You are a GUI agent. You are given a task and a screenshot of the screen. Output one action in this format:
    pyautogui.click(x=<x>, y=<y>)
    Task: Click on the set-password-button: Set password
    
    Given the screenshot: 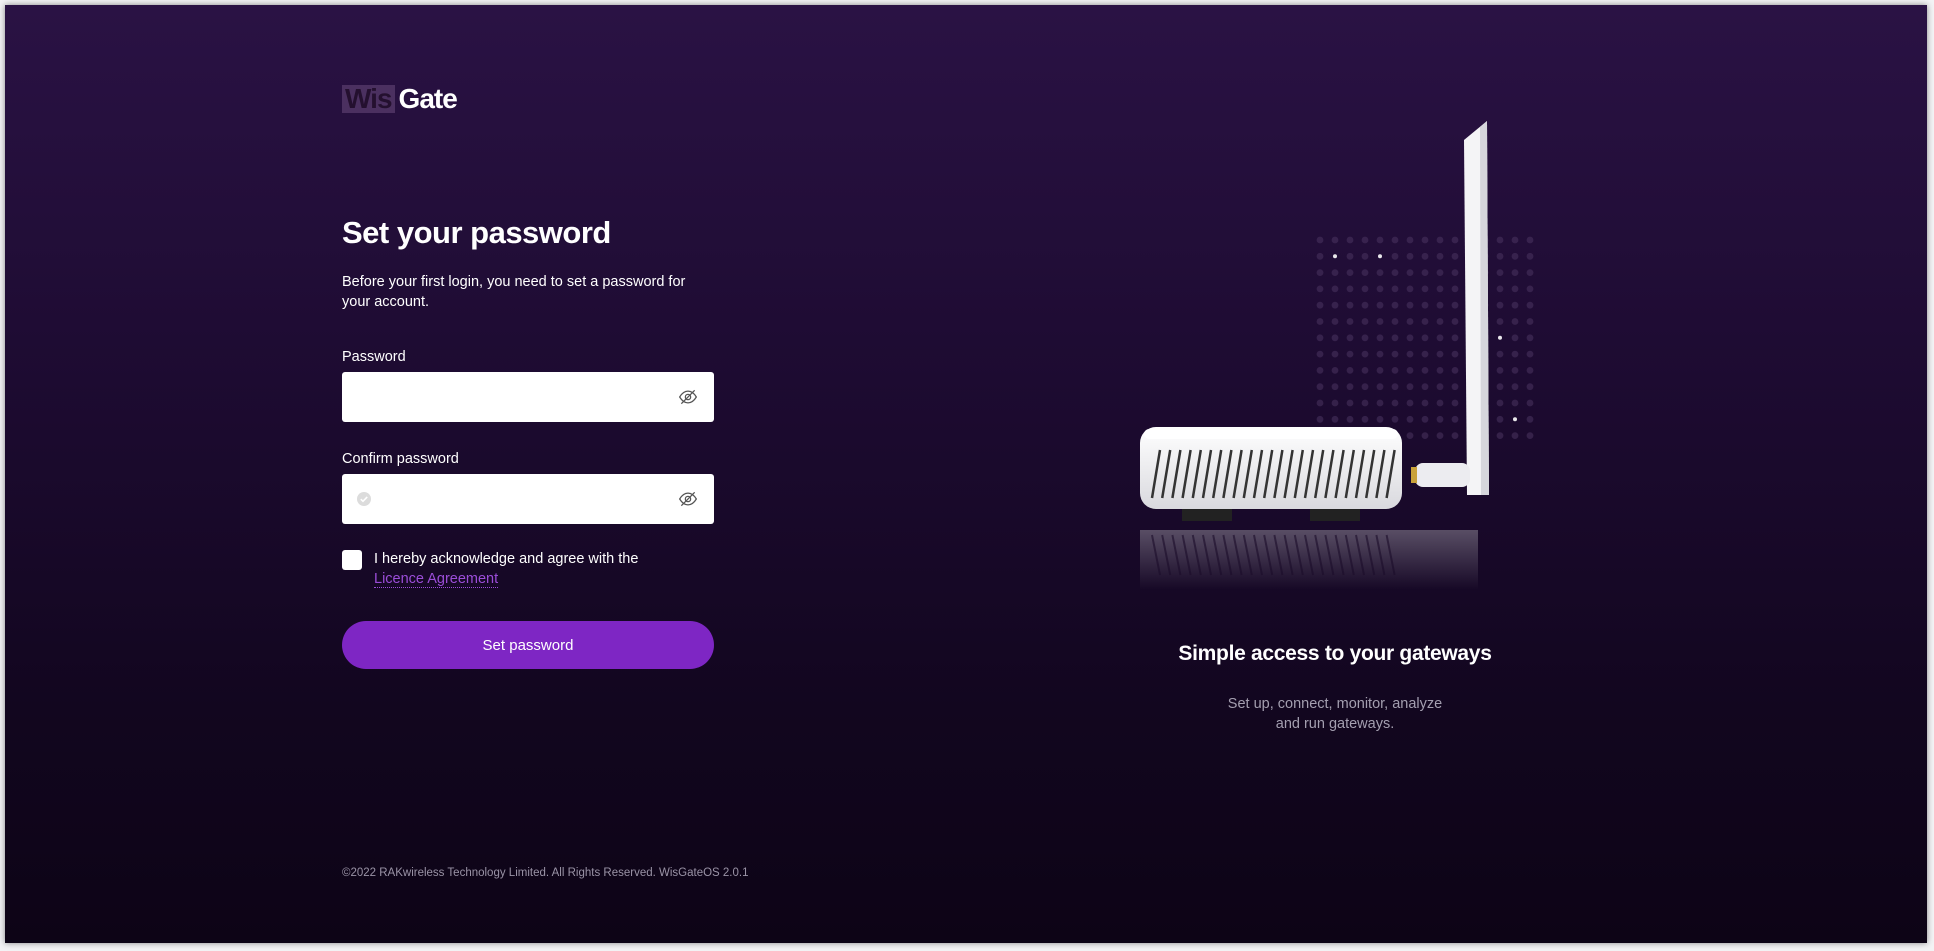 What is the action you would take?
    pyautogui.click(x=528, y=645)
    